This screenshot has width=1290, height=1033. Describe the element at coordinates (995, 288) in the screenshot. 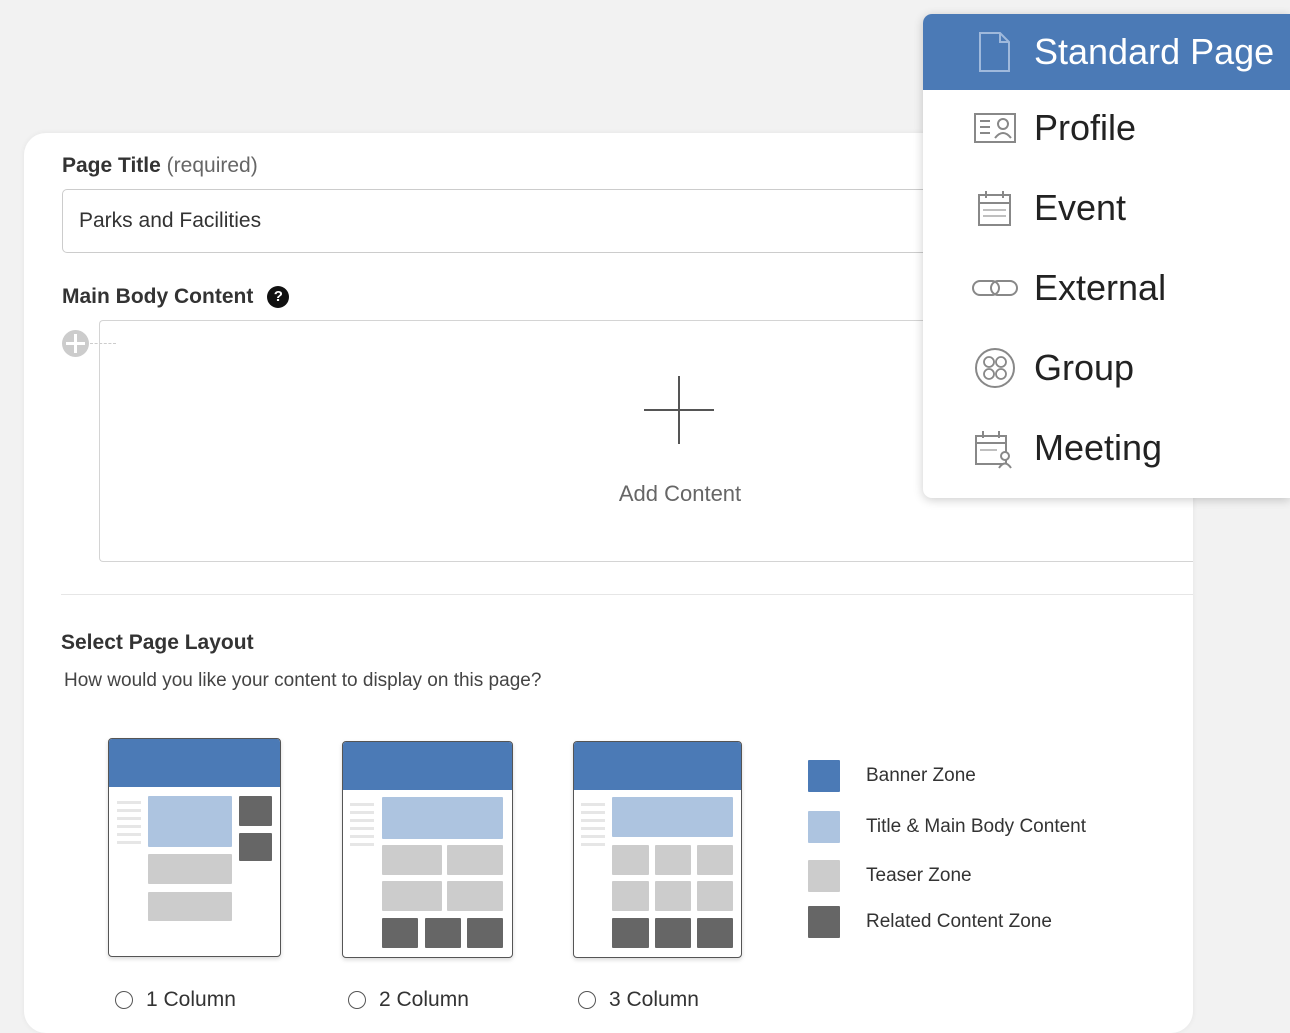

I see `link-icon` at that location.